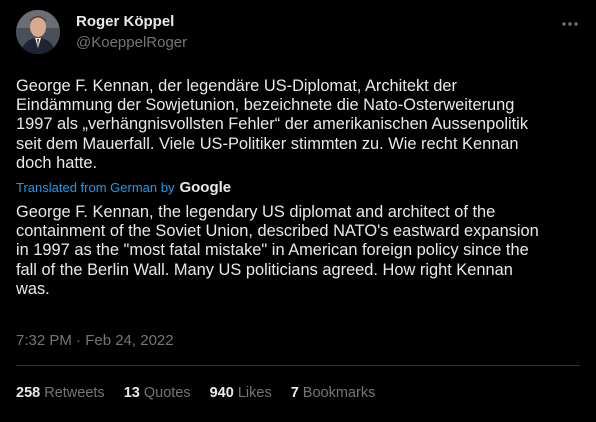 This screenshot has height=422, width=596. I want to click on likes-count: 940, so click(223, 393).